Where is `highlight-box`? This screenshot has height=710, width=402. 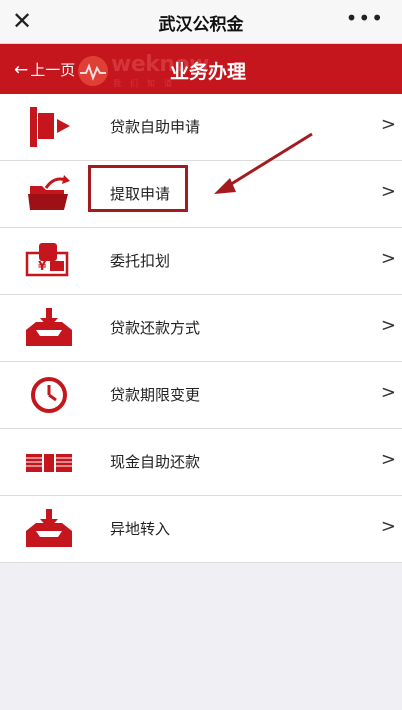
highlight-box is located at coordinates (138, 188).